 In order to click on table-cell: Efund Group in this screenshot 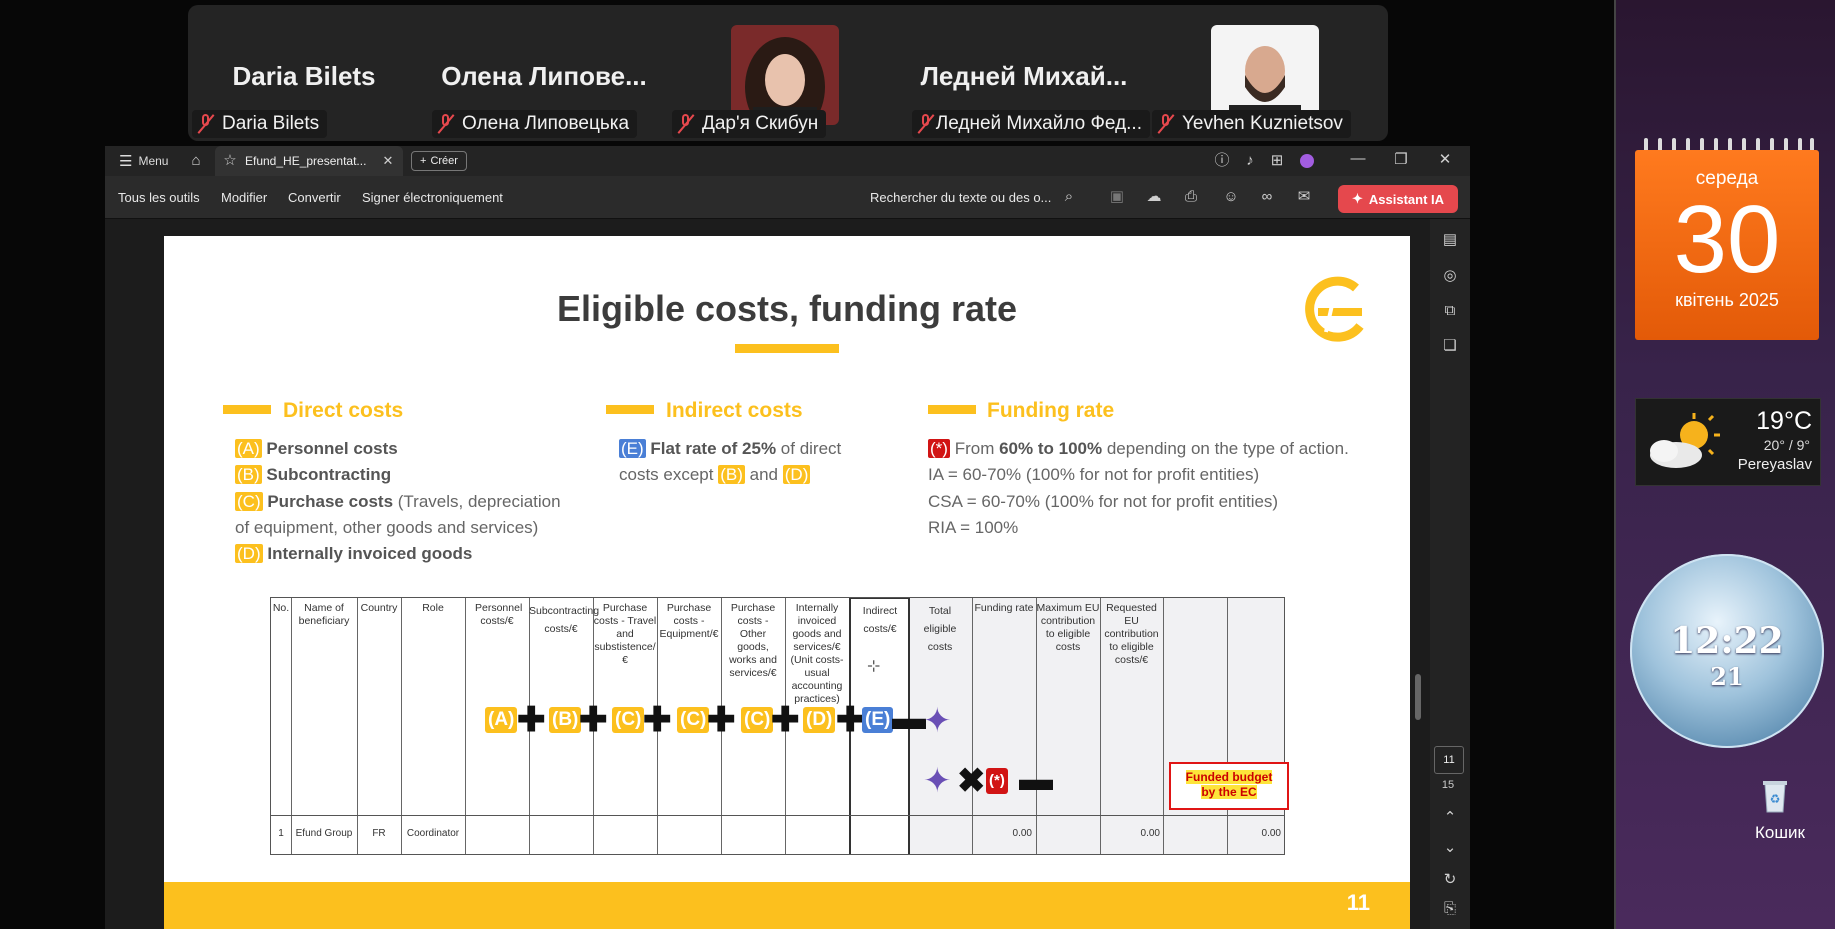, I will do `click(324, 833)`.